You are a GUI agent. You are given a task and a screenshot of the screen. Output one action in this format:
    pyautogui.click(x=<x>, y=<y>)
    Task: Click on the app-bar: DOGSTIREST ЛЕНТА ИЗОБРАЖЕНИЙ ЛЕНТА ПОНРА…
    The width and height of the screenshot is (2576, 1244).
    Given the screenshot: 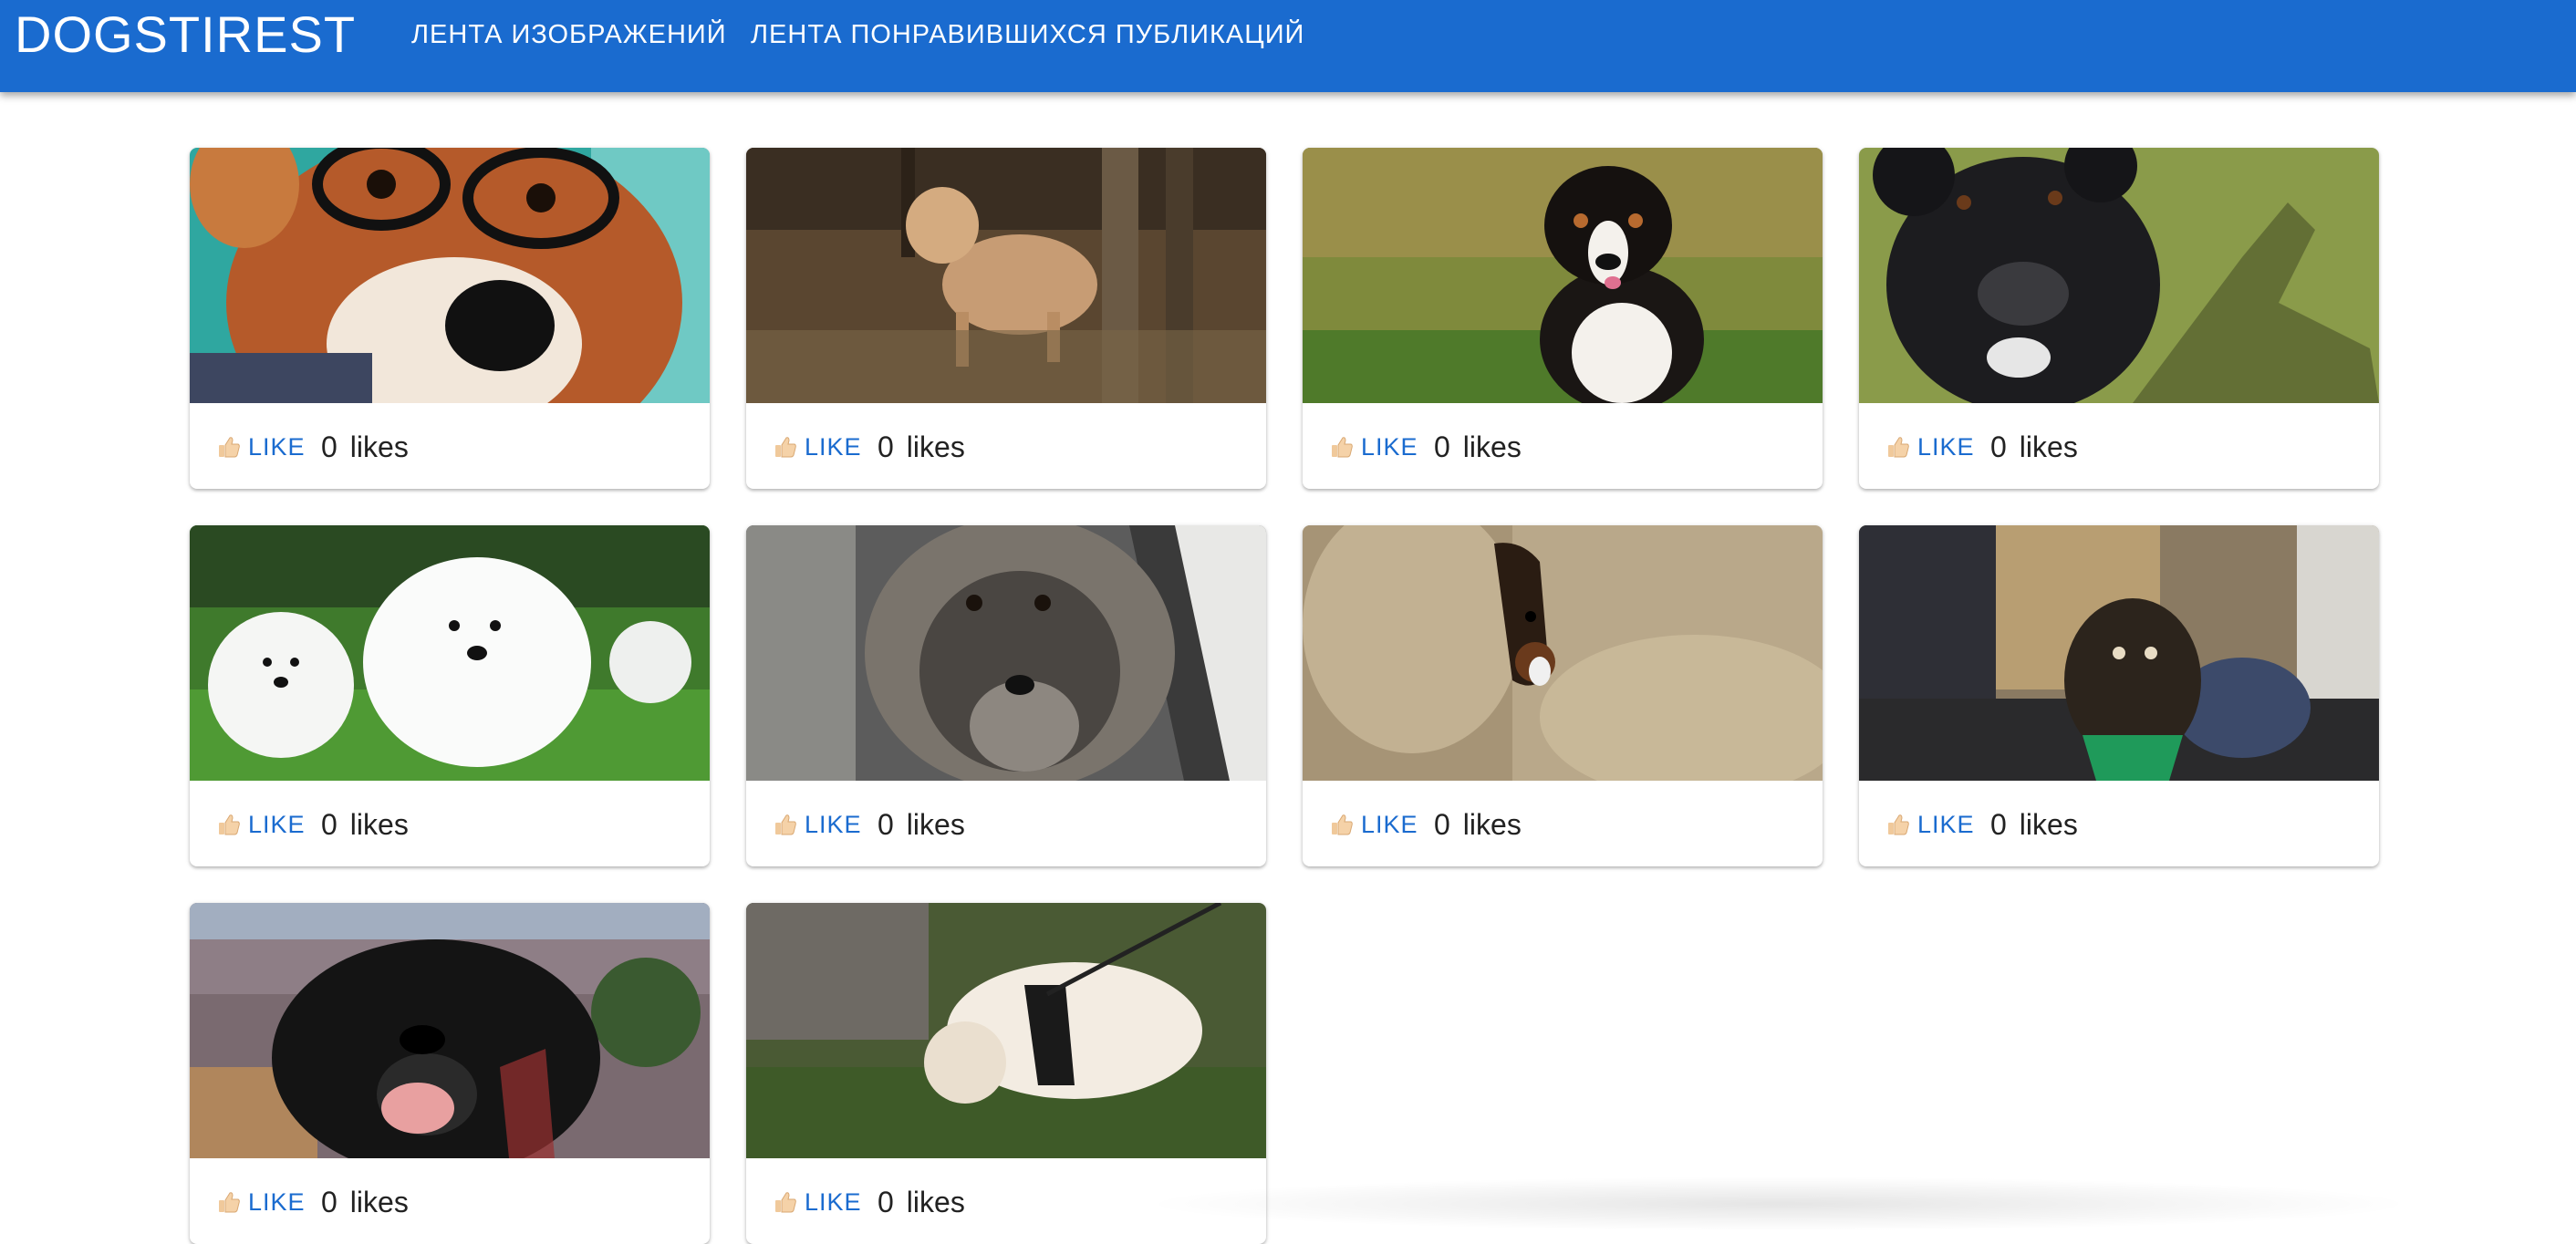 What is the action you would take?
    pyautogui.click(x=1288, y=46)
    